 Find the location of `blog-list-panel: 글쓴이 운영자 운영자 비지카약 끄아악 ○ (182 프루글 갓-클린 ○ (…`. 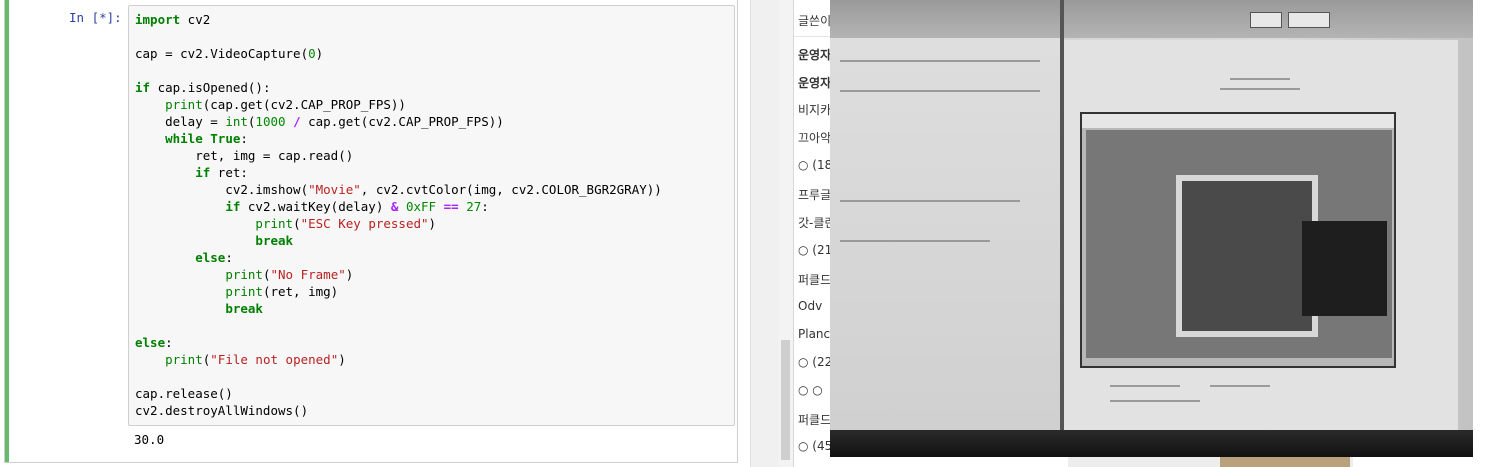

blog-list-panel: 글쓴이 운영자 운영자 비지카약 끄아악 ○ (182 프루글 갓-클린 ○ (… is located at coordinates (817, 233).